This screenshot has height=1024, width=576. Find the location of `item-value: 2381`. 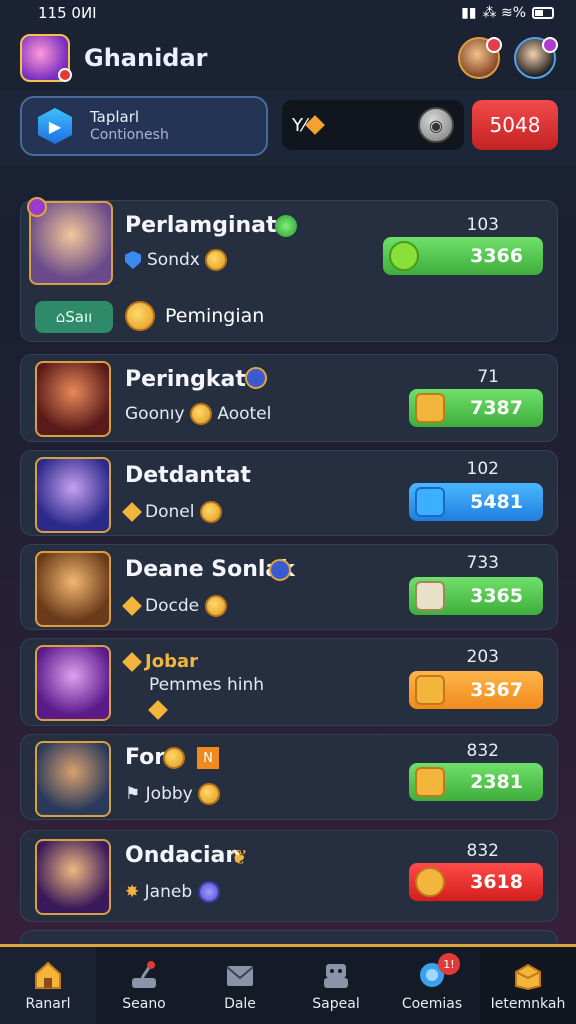

item-value: 2381 is located at coordinates (496, 782).